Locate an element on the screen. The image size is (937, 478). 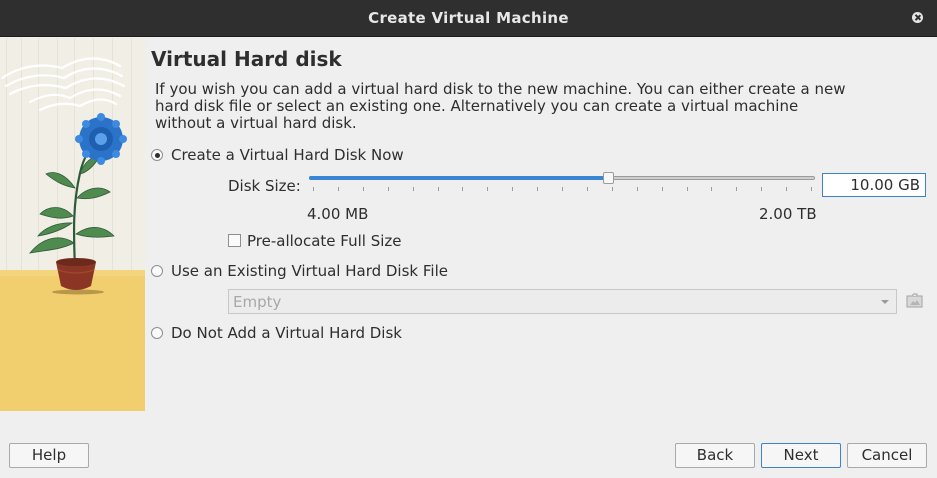
slider-max-label: 2.00 TB is located at coordinates (788, 214).